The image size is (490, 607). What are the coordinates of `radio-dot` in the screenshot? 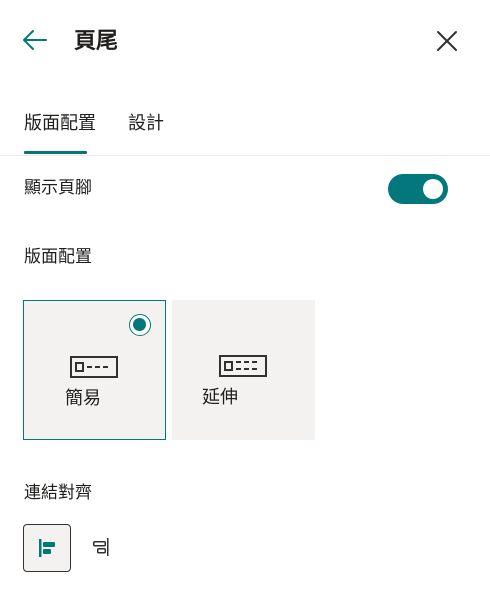 It's located at (139, 324).